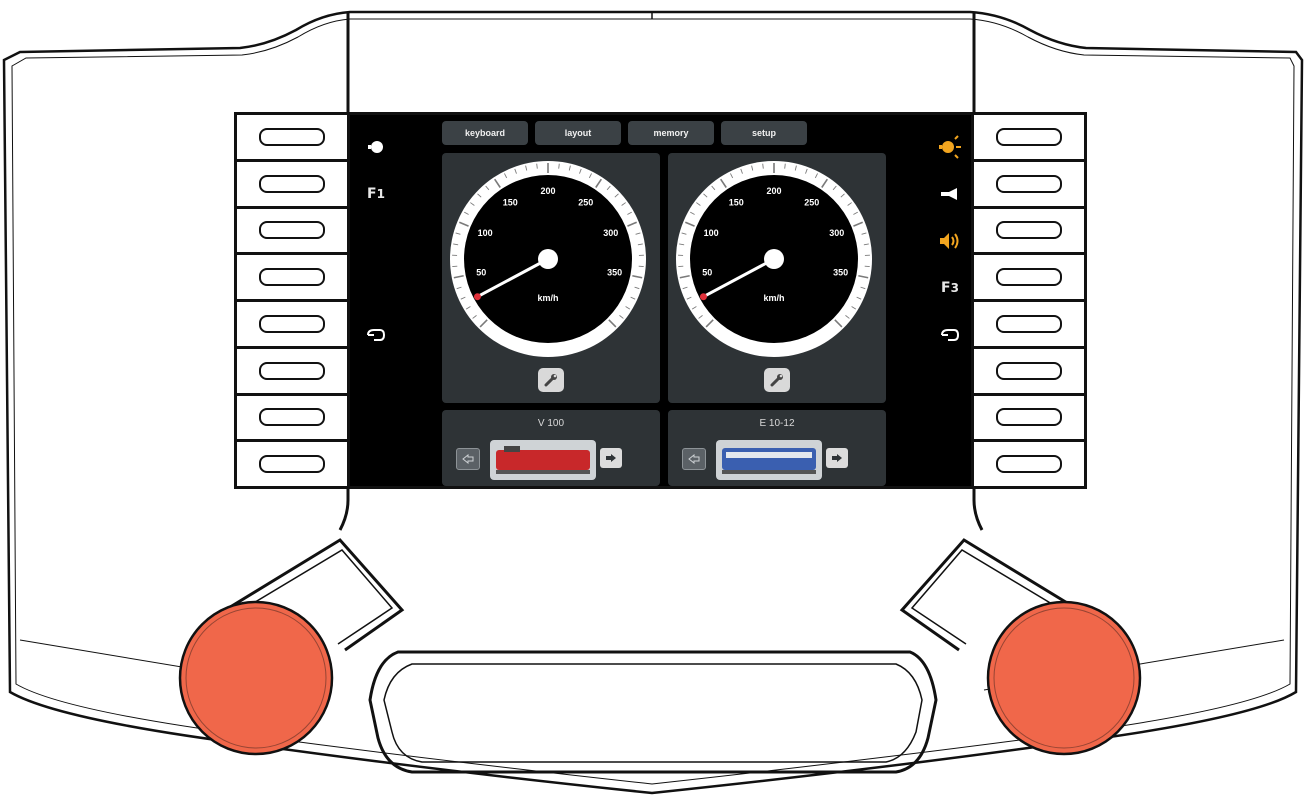 The width and height of the screenshot is (1304, 803). Describe the element at coordinates (624, 133) in the screenshot. I see `main-tabs: keyboard layout memory setup` at that location.